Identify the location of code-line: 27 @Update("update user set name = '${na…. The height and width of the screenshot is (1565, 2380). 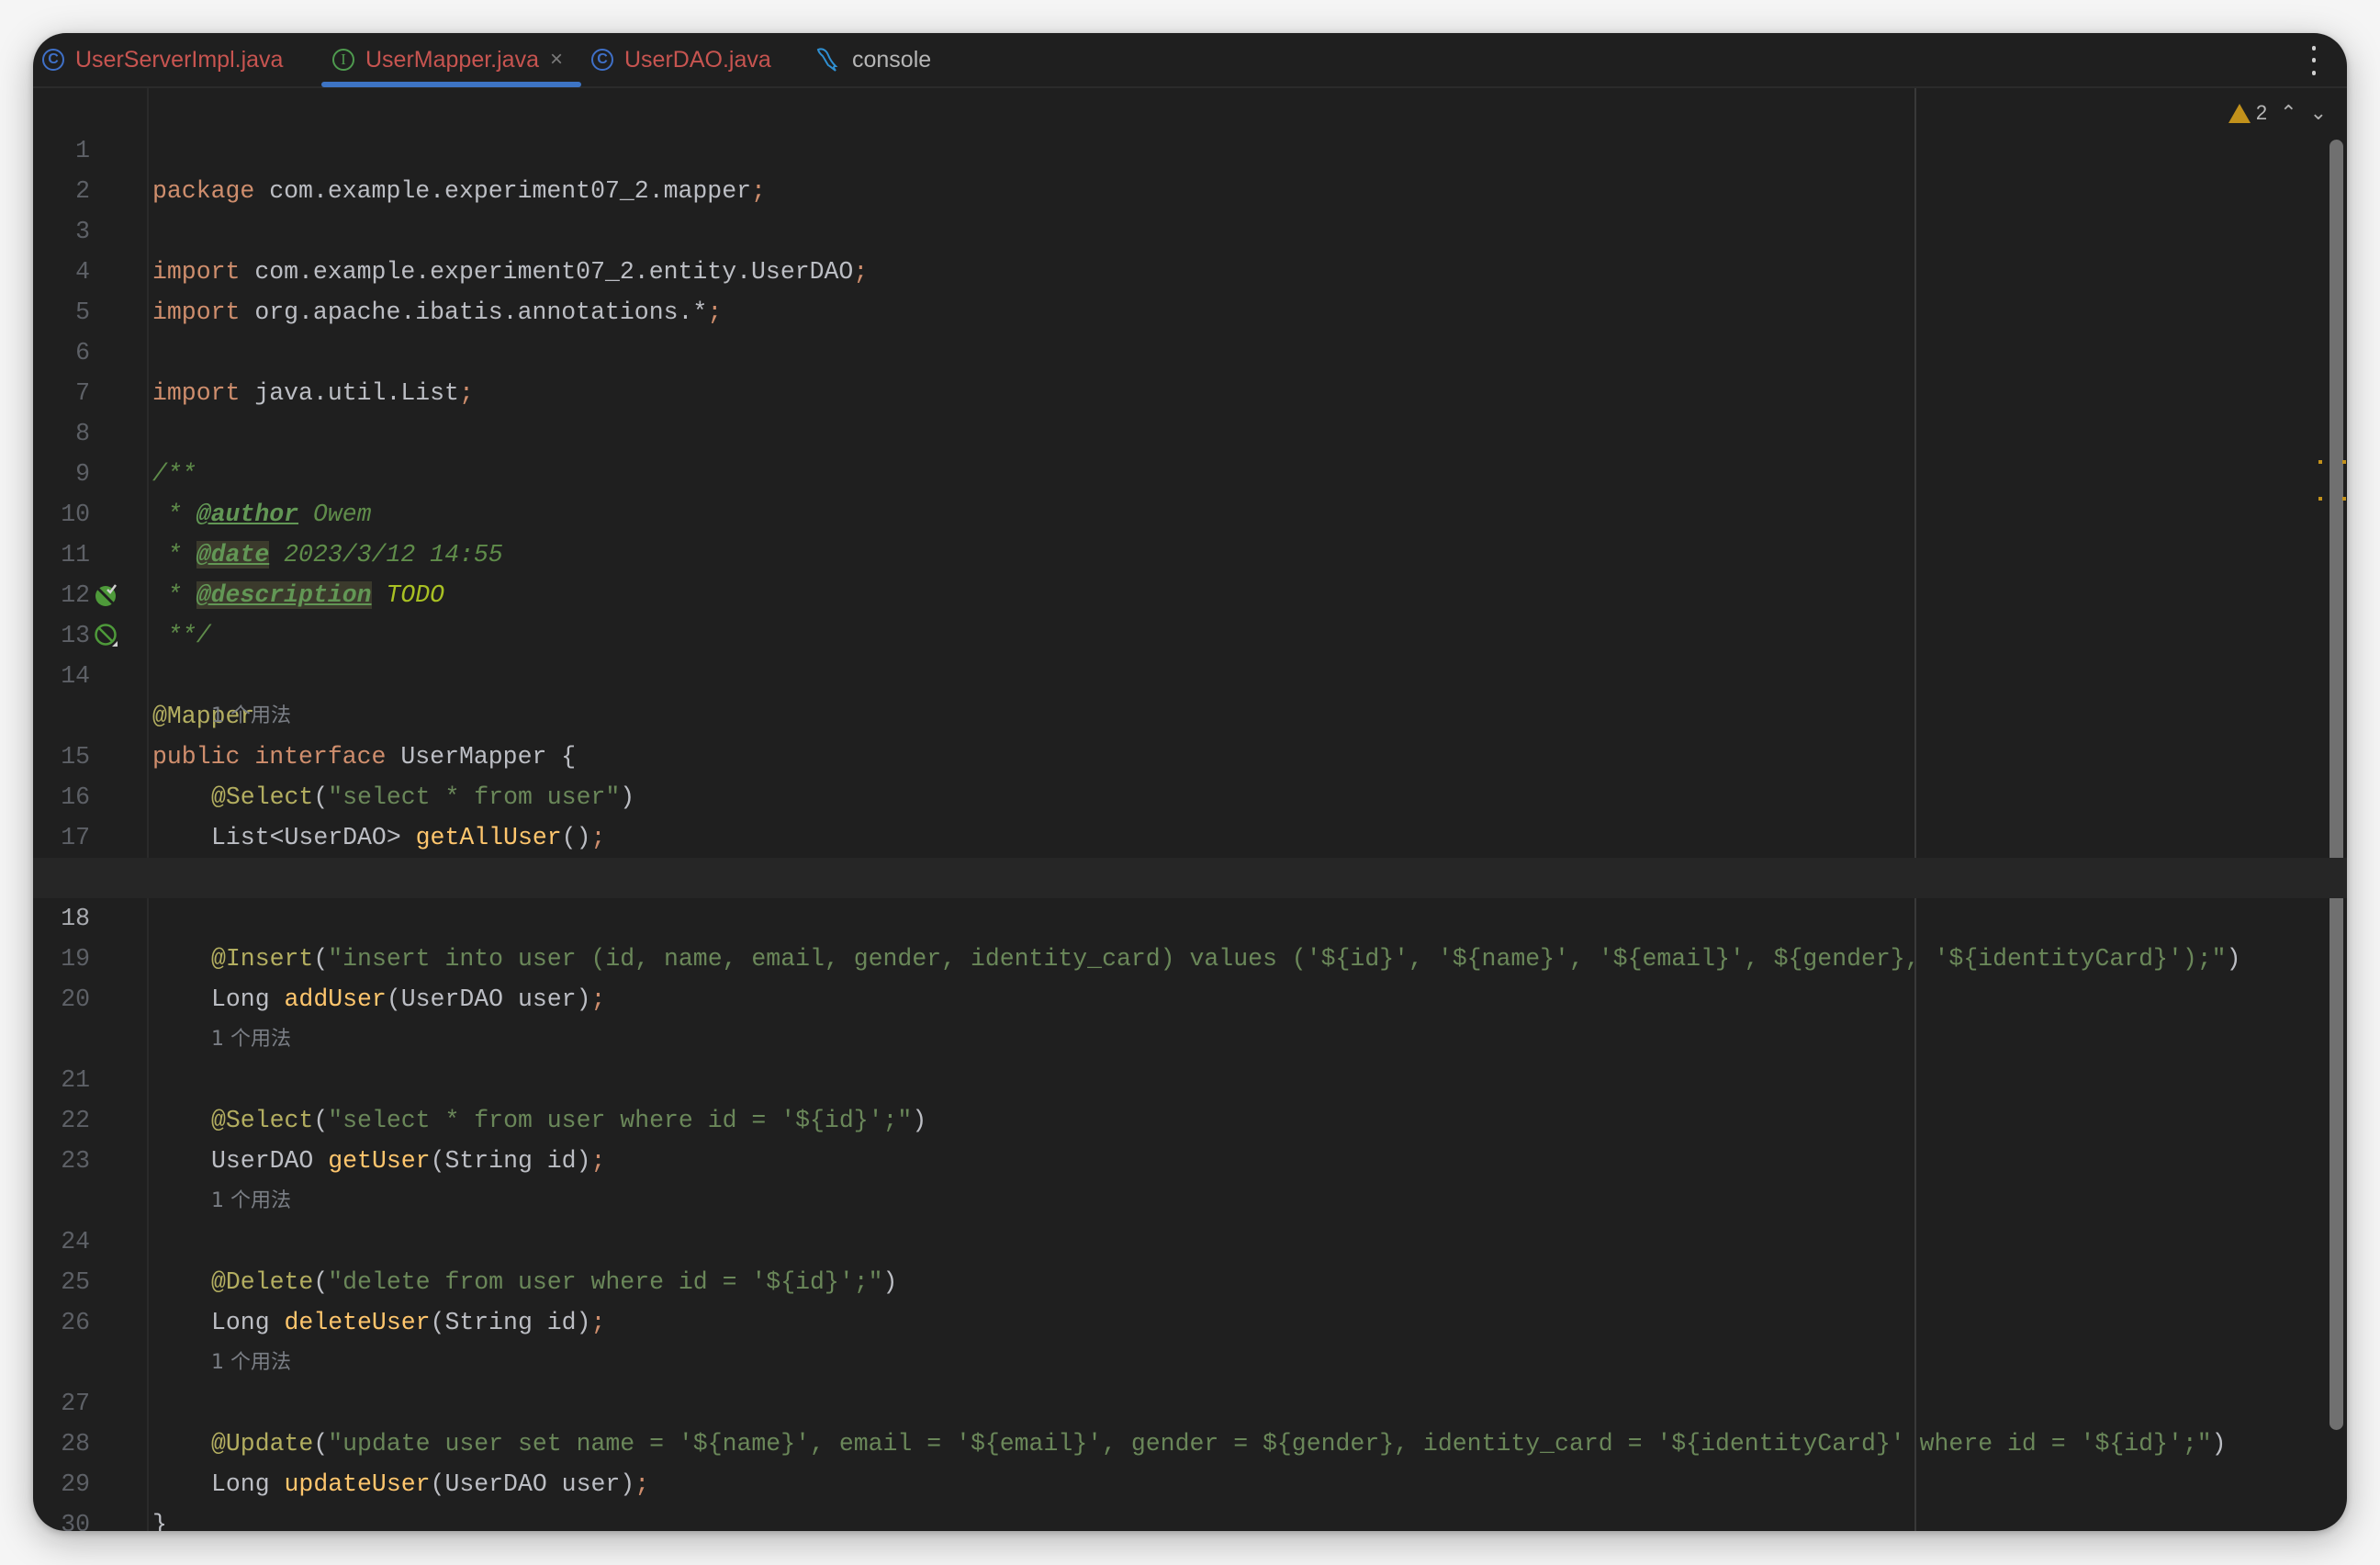
(1190, 1401).